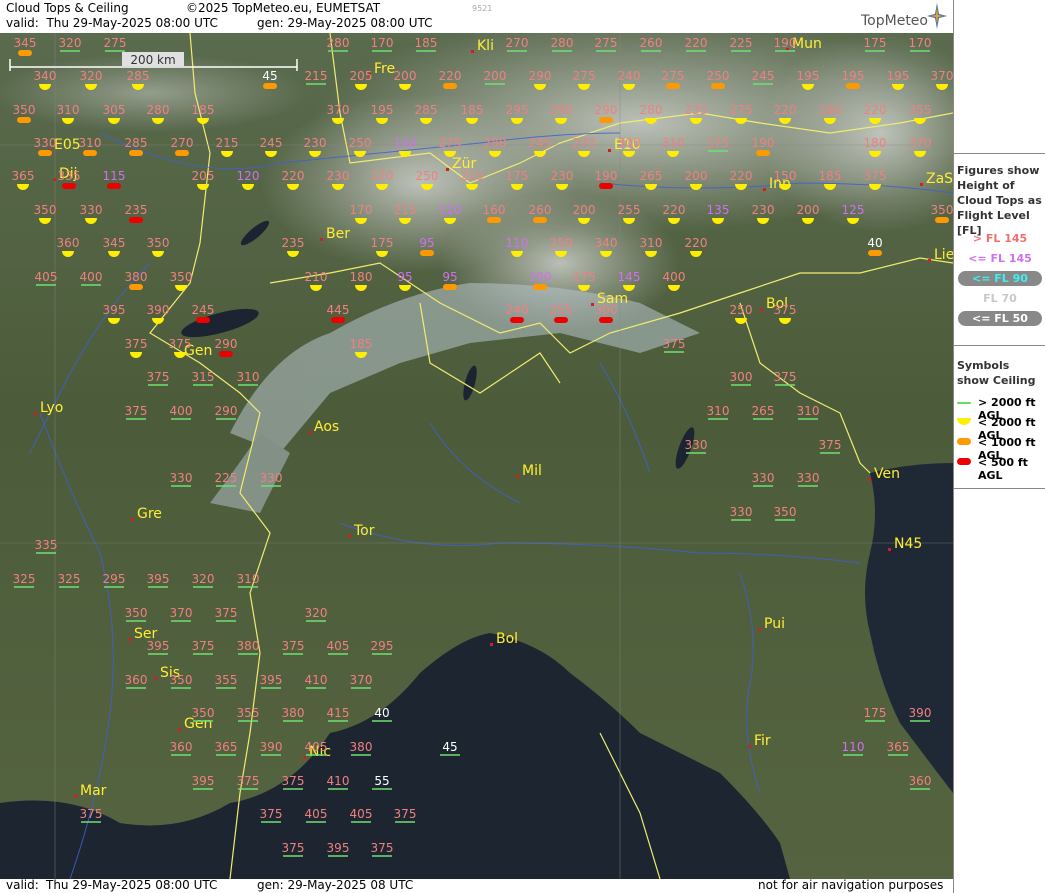 Image resolution: width=1045 pixels, height=893 pixels. Describe the element at coordinates (149, 514) in the screenshot. I see `city-name: Gre` at that location.